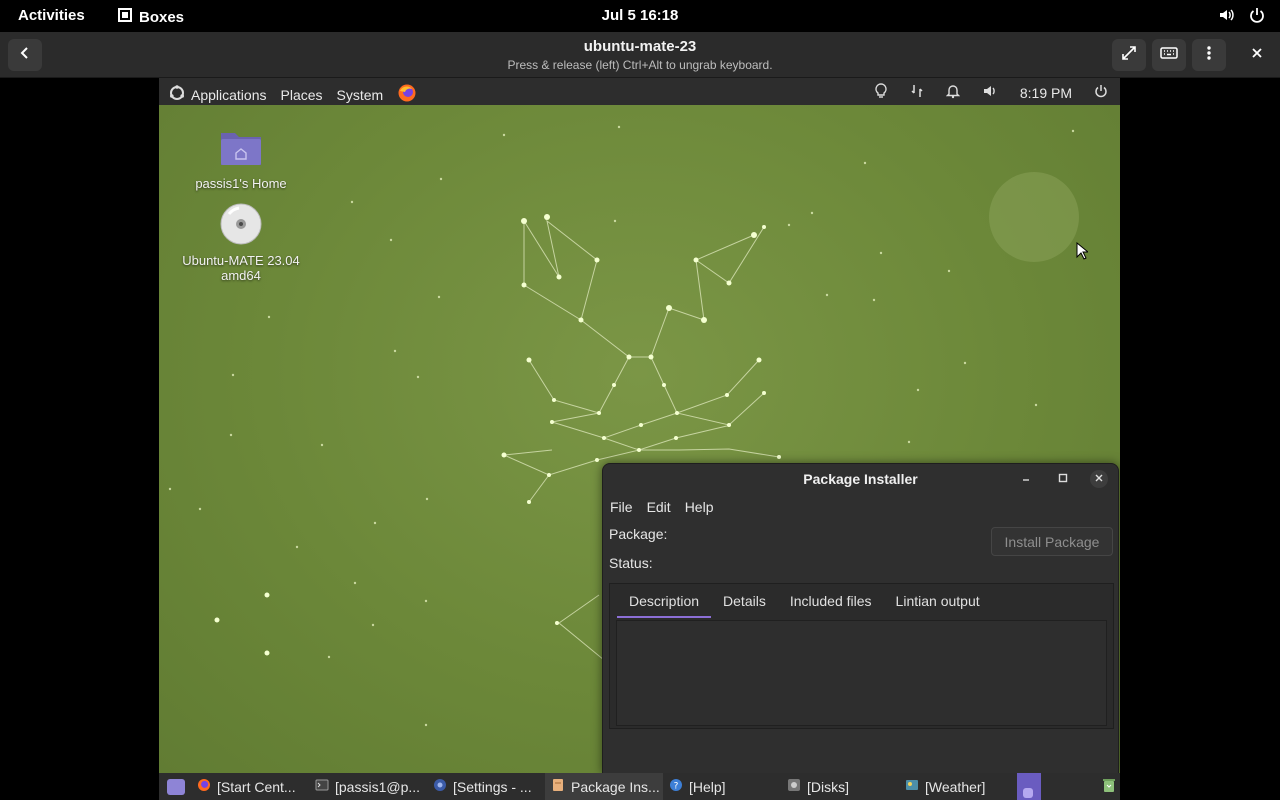 Image resolution: width=1280 pixels, height=800 pixels. Describe the element at coordinates (177, 94) in the screenshot. I see `ubuntu-mate-logo-icon` at that location.